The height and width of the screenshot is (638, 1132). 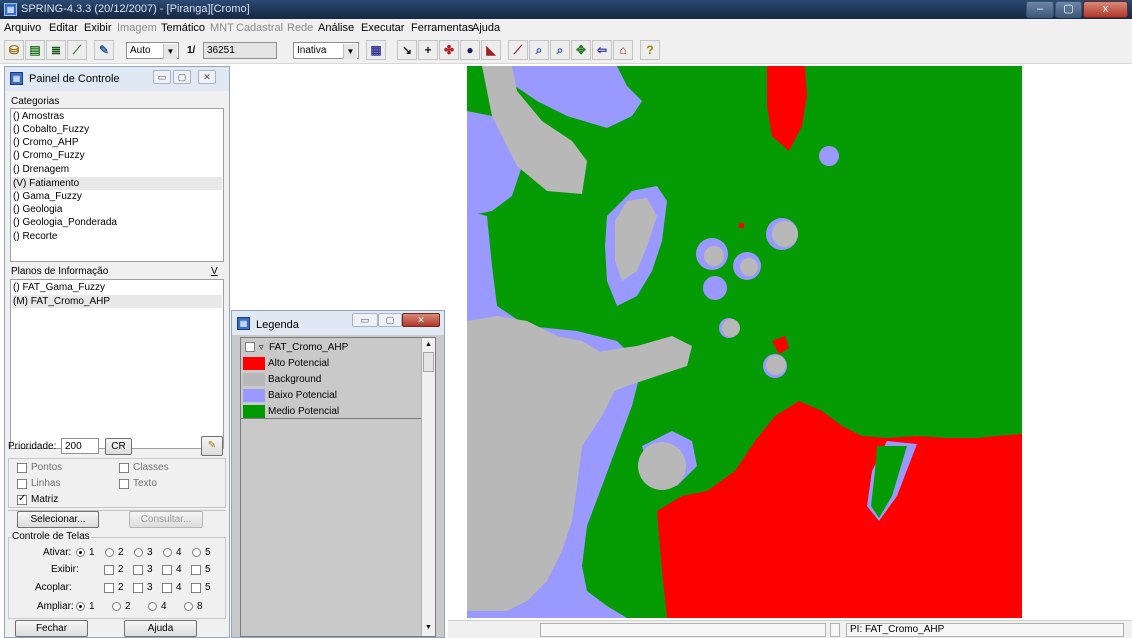 What do you see at coordinates (449, 50) in the screenshot?
I see `color-wheel-icon: ✤` at bounding box center [449, 50].